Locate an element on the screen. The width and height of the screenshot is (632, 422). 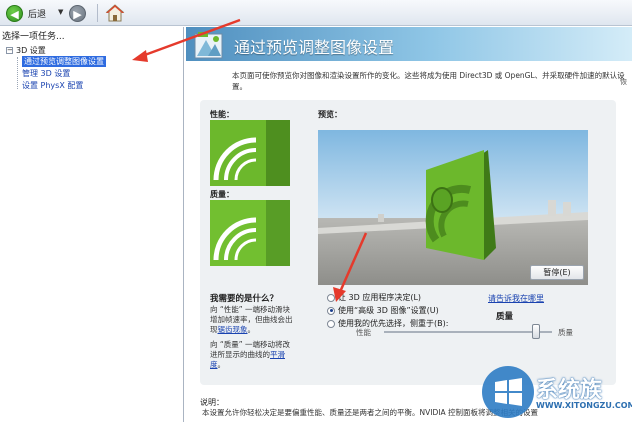
history-dropdown-icon: ▼ is located at coordinates (60, 12).